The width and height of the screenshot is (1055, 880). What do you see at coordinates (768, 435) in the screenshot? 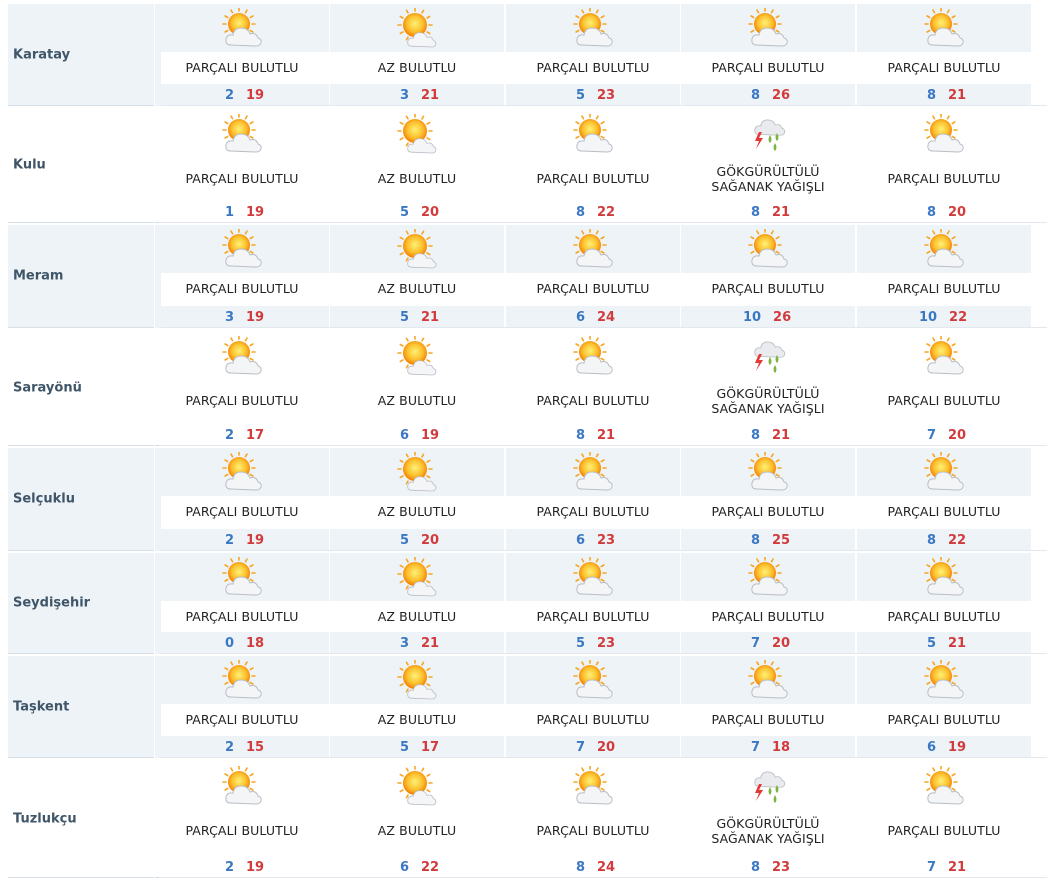
I see `temperature-range: 8 21` at bounding box center [768, 435].